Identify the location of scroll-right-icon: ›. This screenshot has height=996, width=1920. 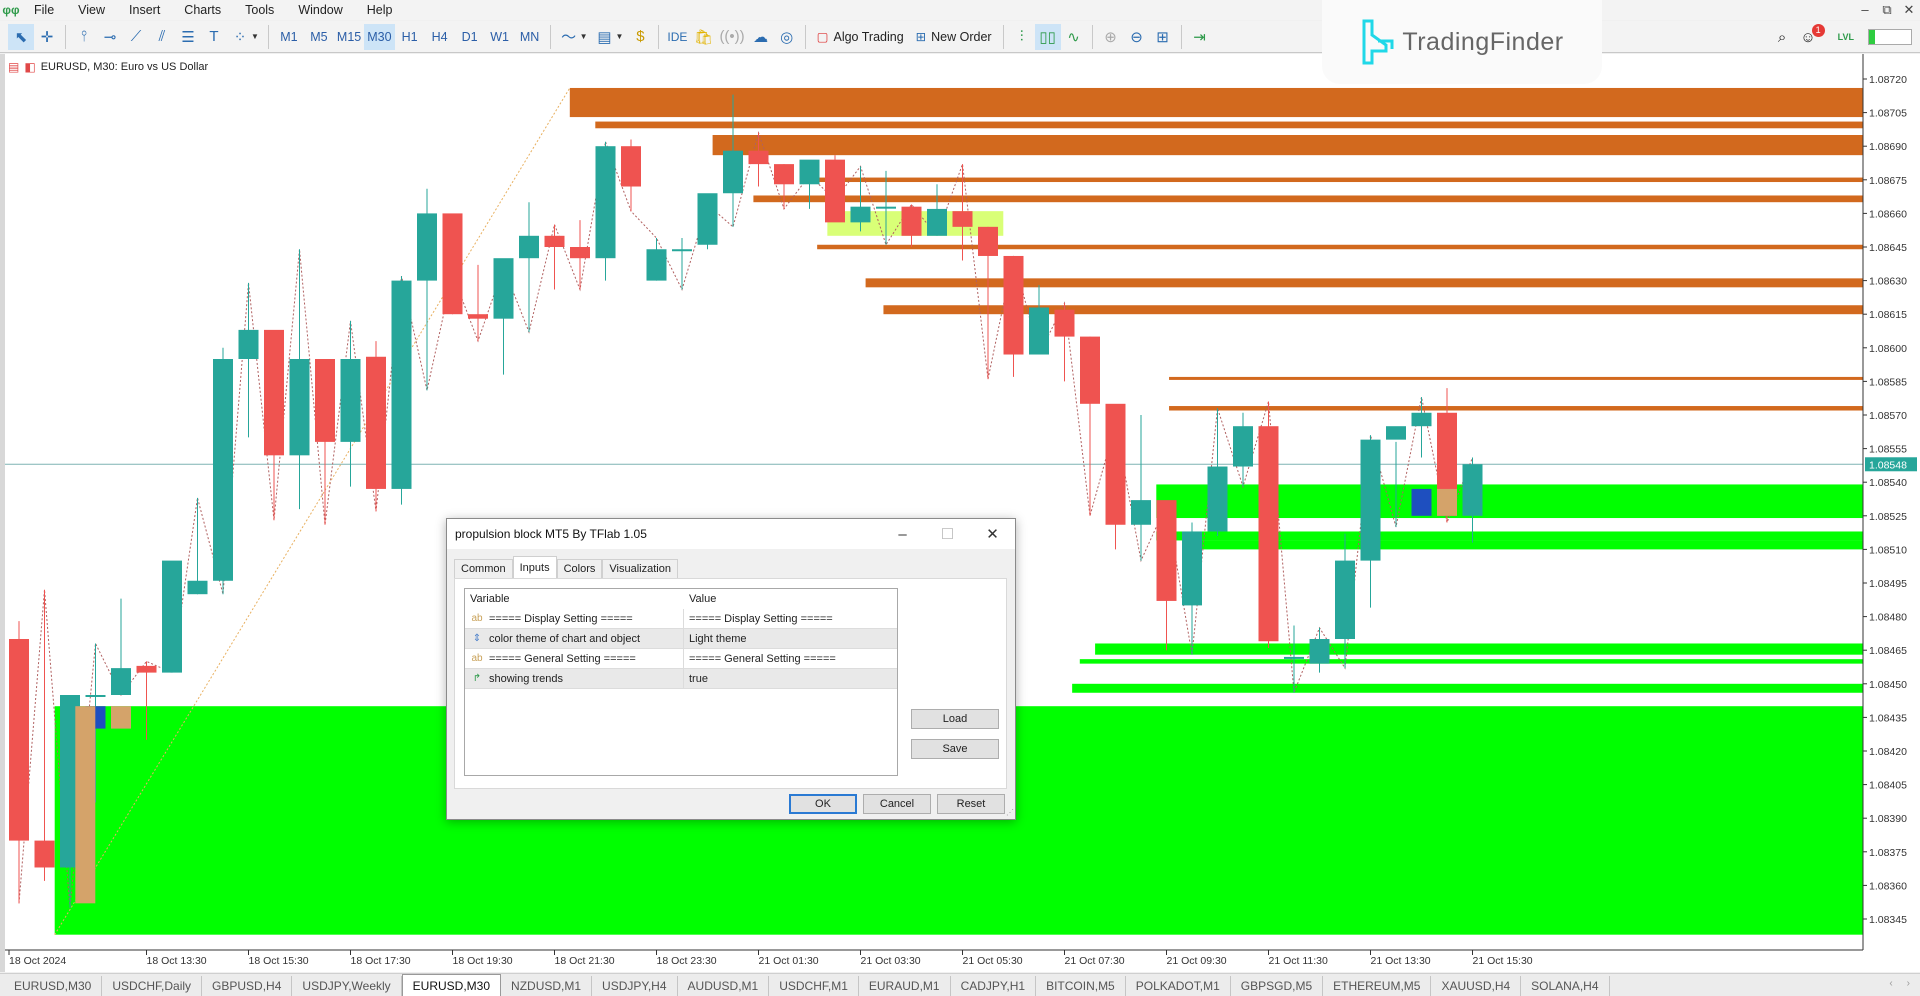
(1908, 983).